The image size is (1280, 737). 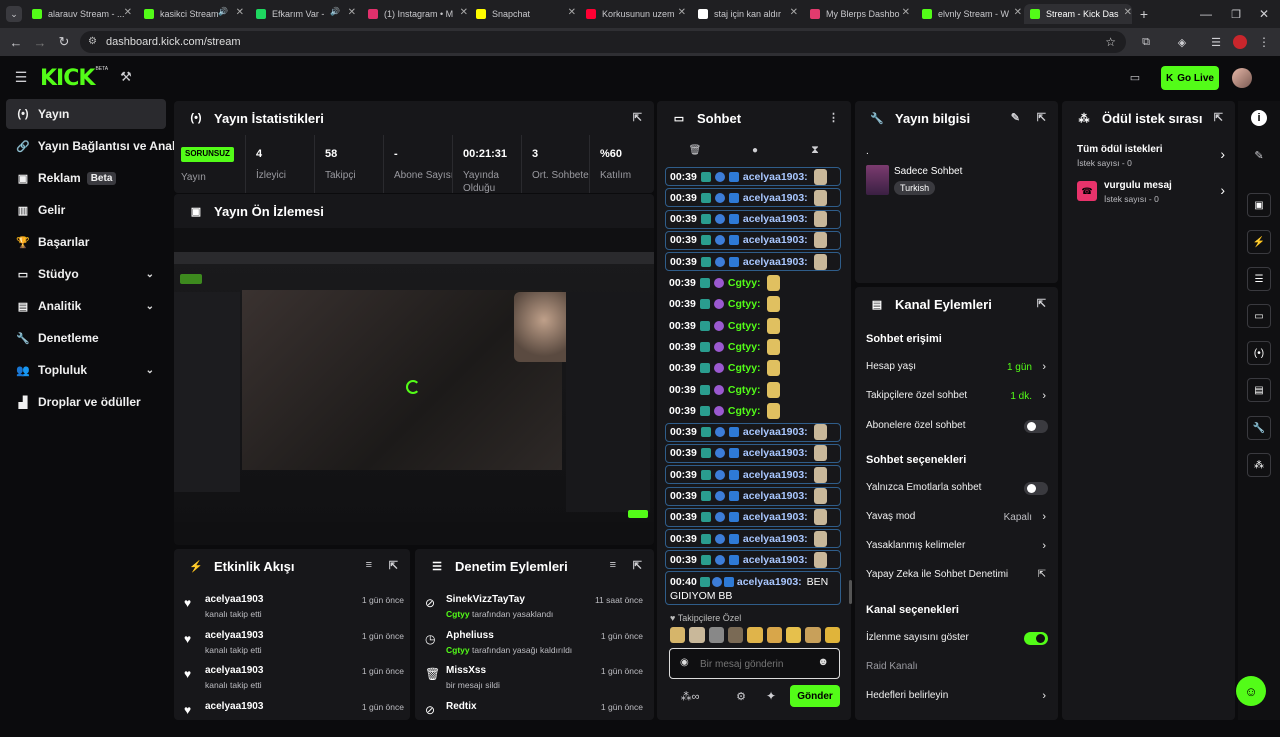 What do you see at coordinates (418, 14) in the screenshot?
I see `browser-tab: (1) Instagram • M ✕` at bounding box center [418, 14].